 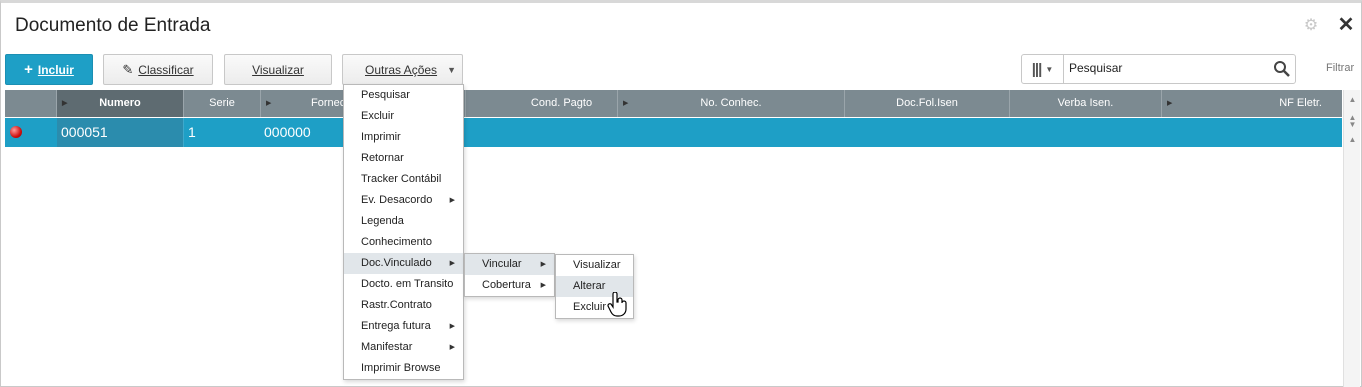 I want to click on menu-item-visualizar: Visualizar, so click(x=594, y=265).